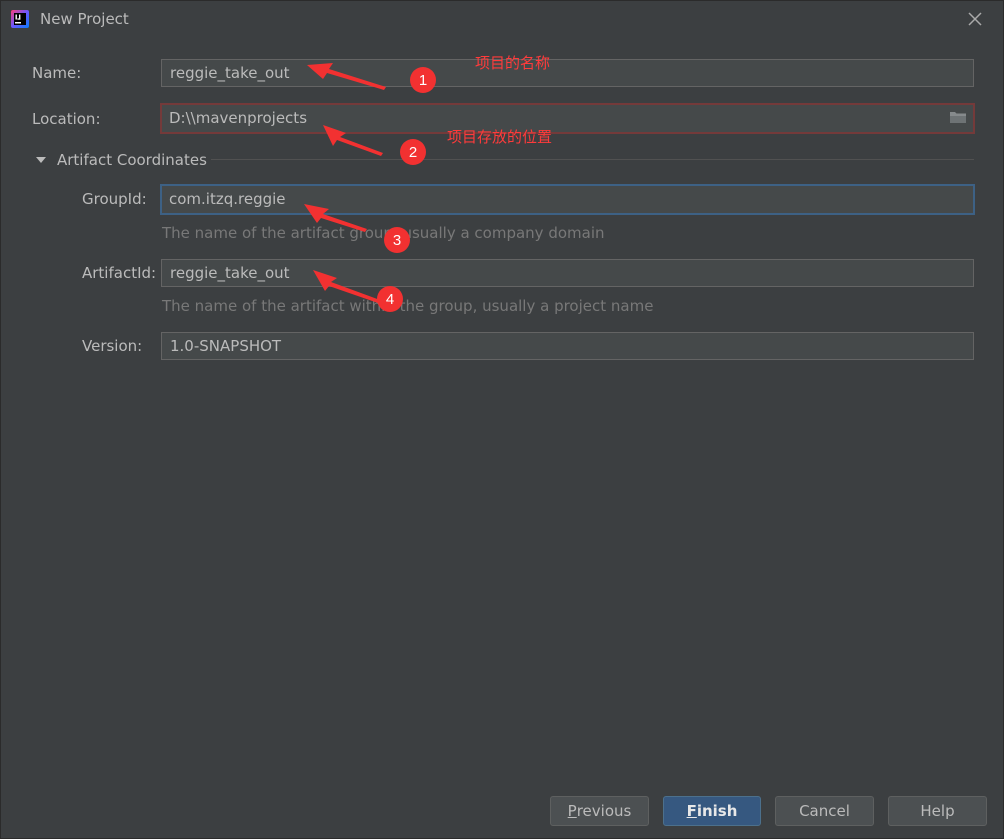  I want to click on cancel-label: Cancel, so click(824, 811).